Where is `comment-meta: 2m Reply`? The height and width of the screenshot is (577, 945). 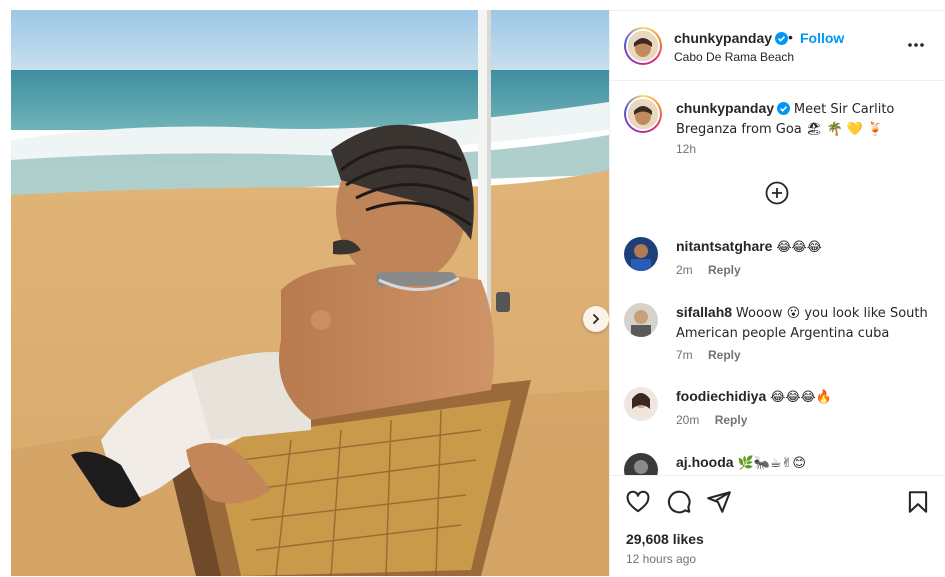
comment-meta: 2m Reply is located at coordinates (708, 270).